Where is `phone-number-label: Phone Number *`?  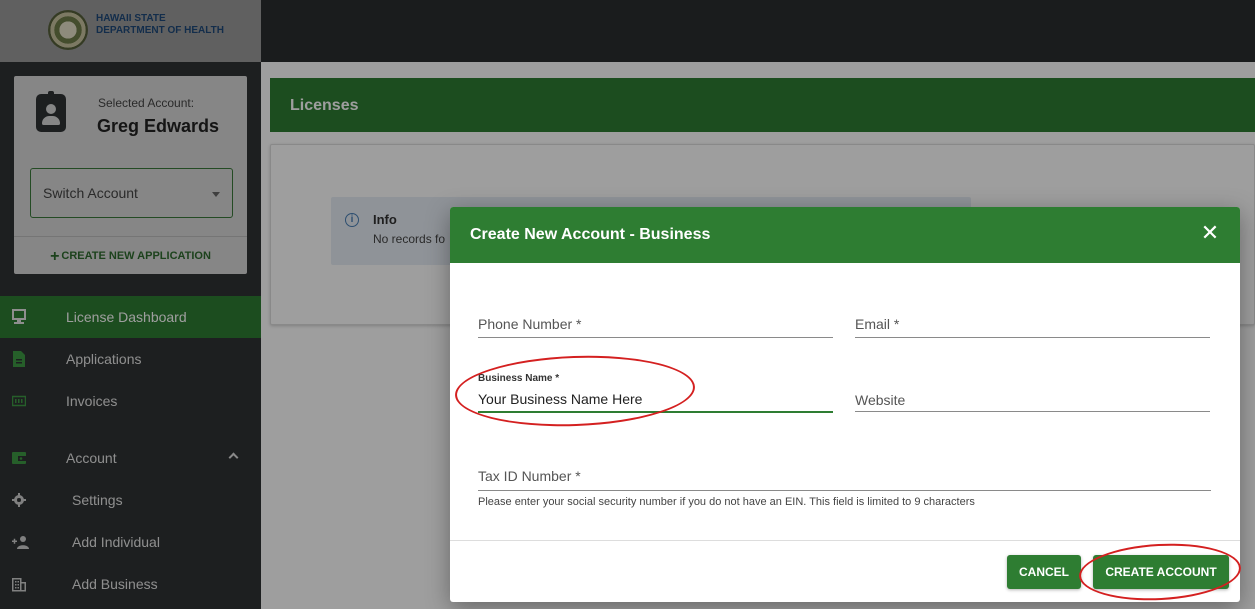
phone-number-label: Phone Number * is located at coordinates (530, 324).